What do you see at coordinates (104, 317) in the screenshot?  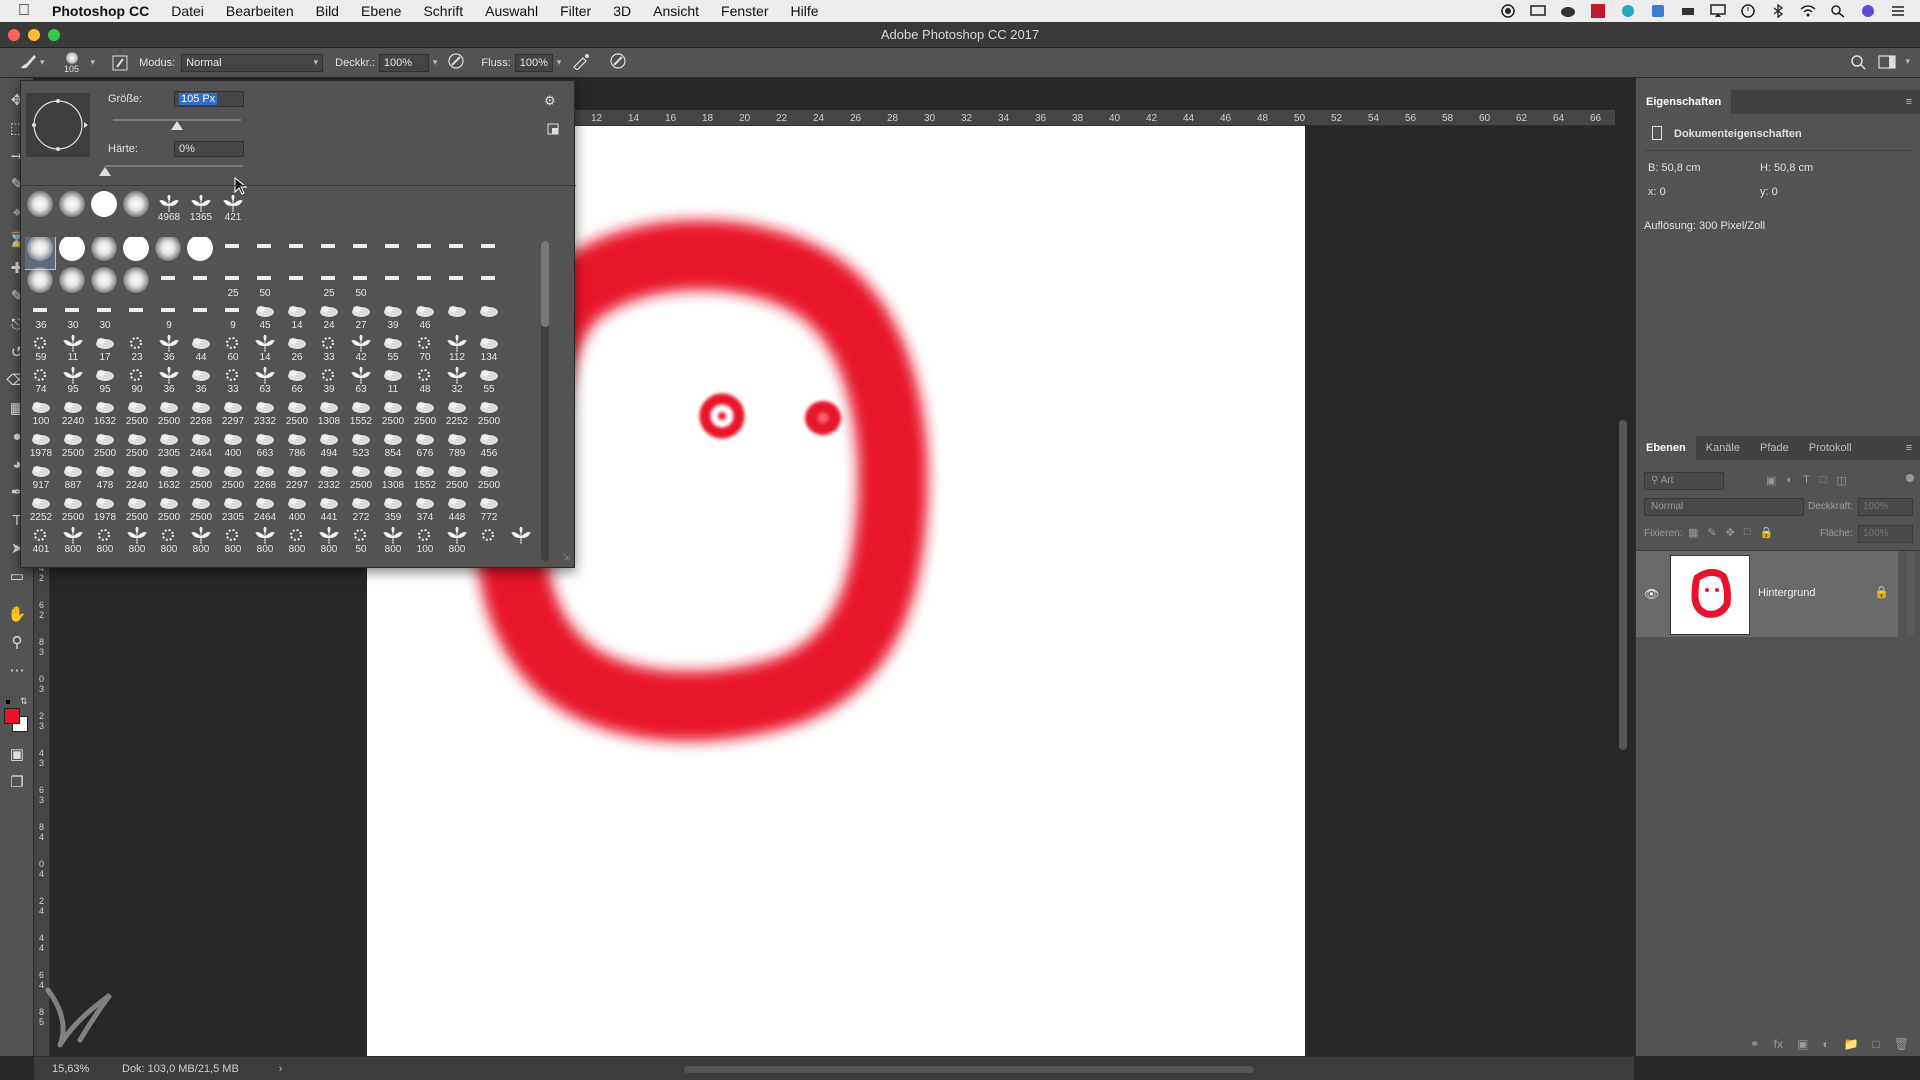 I see `brush-preset: 30` at bounding box center [104, 317].